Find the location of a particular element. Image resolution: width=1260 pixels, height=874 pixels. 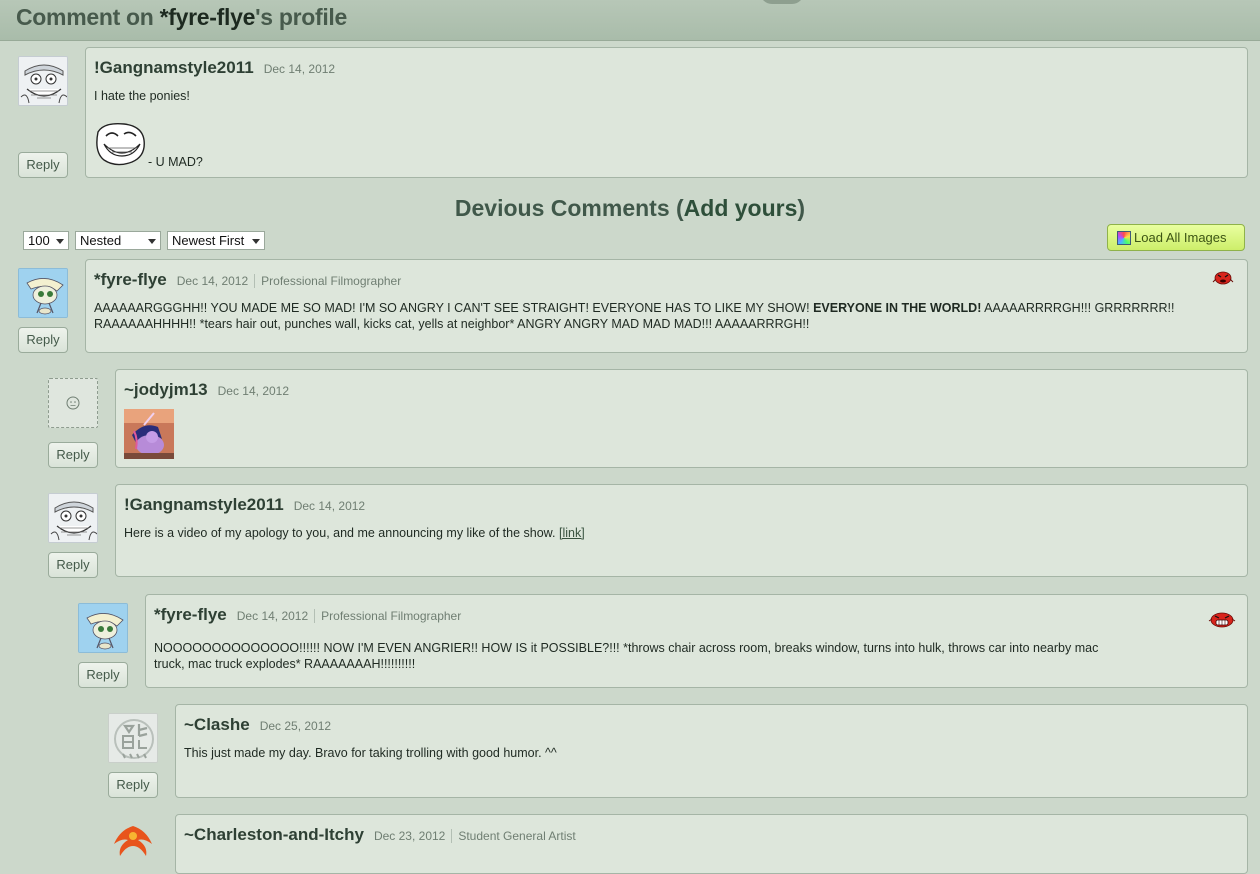

angry-shout-emoticon-icon is located at coordinates (1222, 620).